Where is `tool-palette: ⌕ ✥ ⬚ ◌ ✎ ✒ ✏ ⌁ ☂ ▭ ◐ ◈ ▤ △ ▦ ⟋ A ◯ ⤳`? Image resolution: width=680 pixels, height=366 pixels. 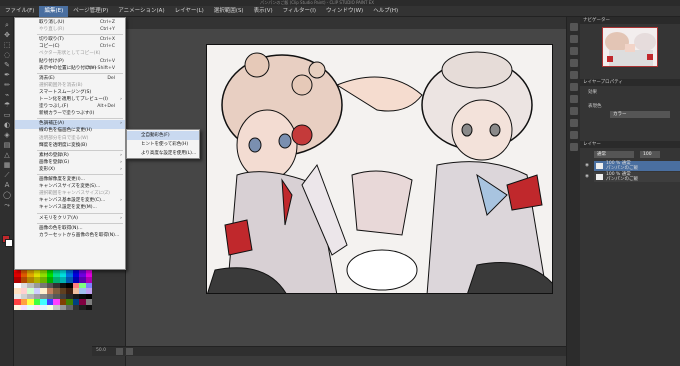
tool-palette: ⌕ ✥ ⬚ ◌ ✎ ✒ ✏ ⌁ ☂ ▭ ◐ ◈ ▤ △ ▦ ⟋ A ◯ ⤳ is located at coordinates (7, 191).